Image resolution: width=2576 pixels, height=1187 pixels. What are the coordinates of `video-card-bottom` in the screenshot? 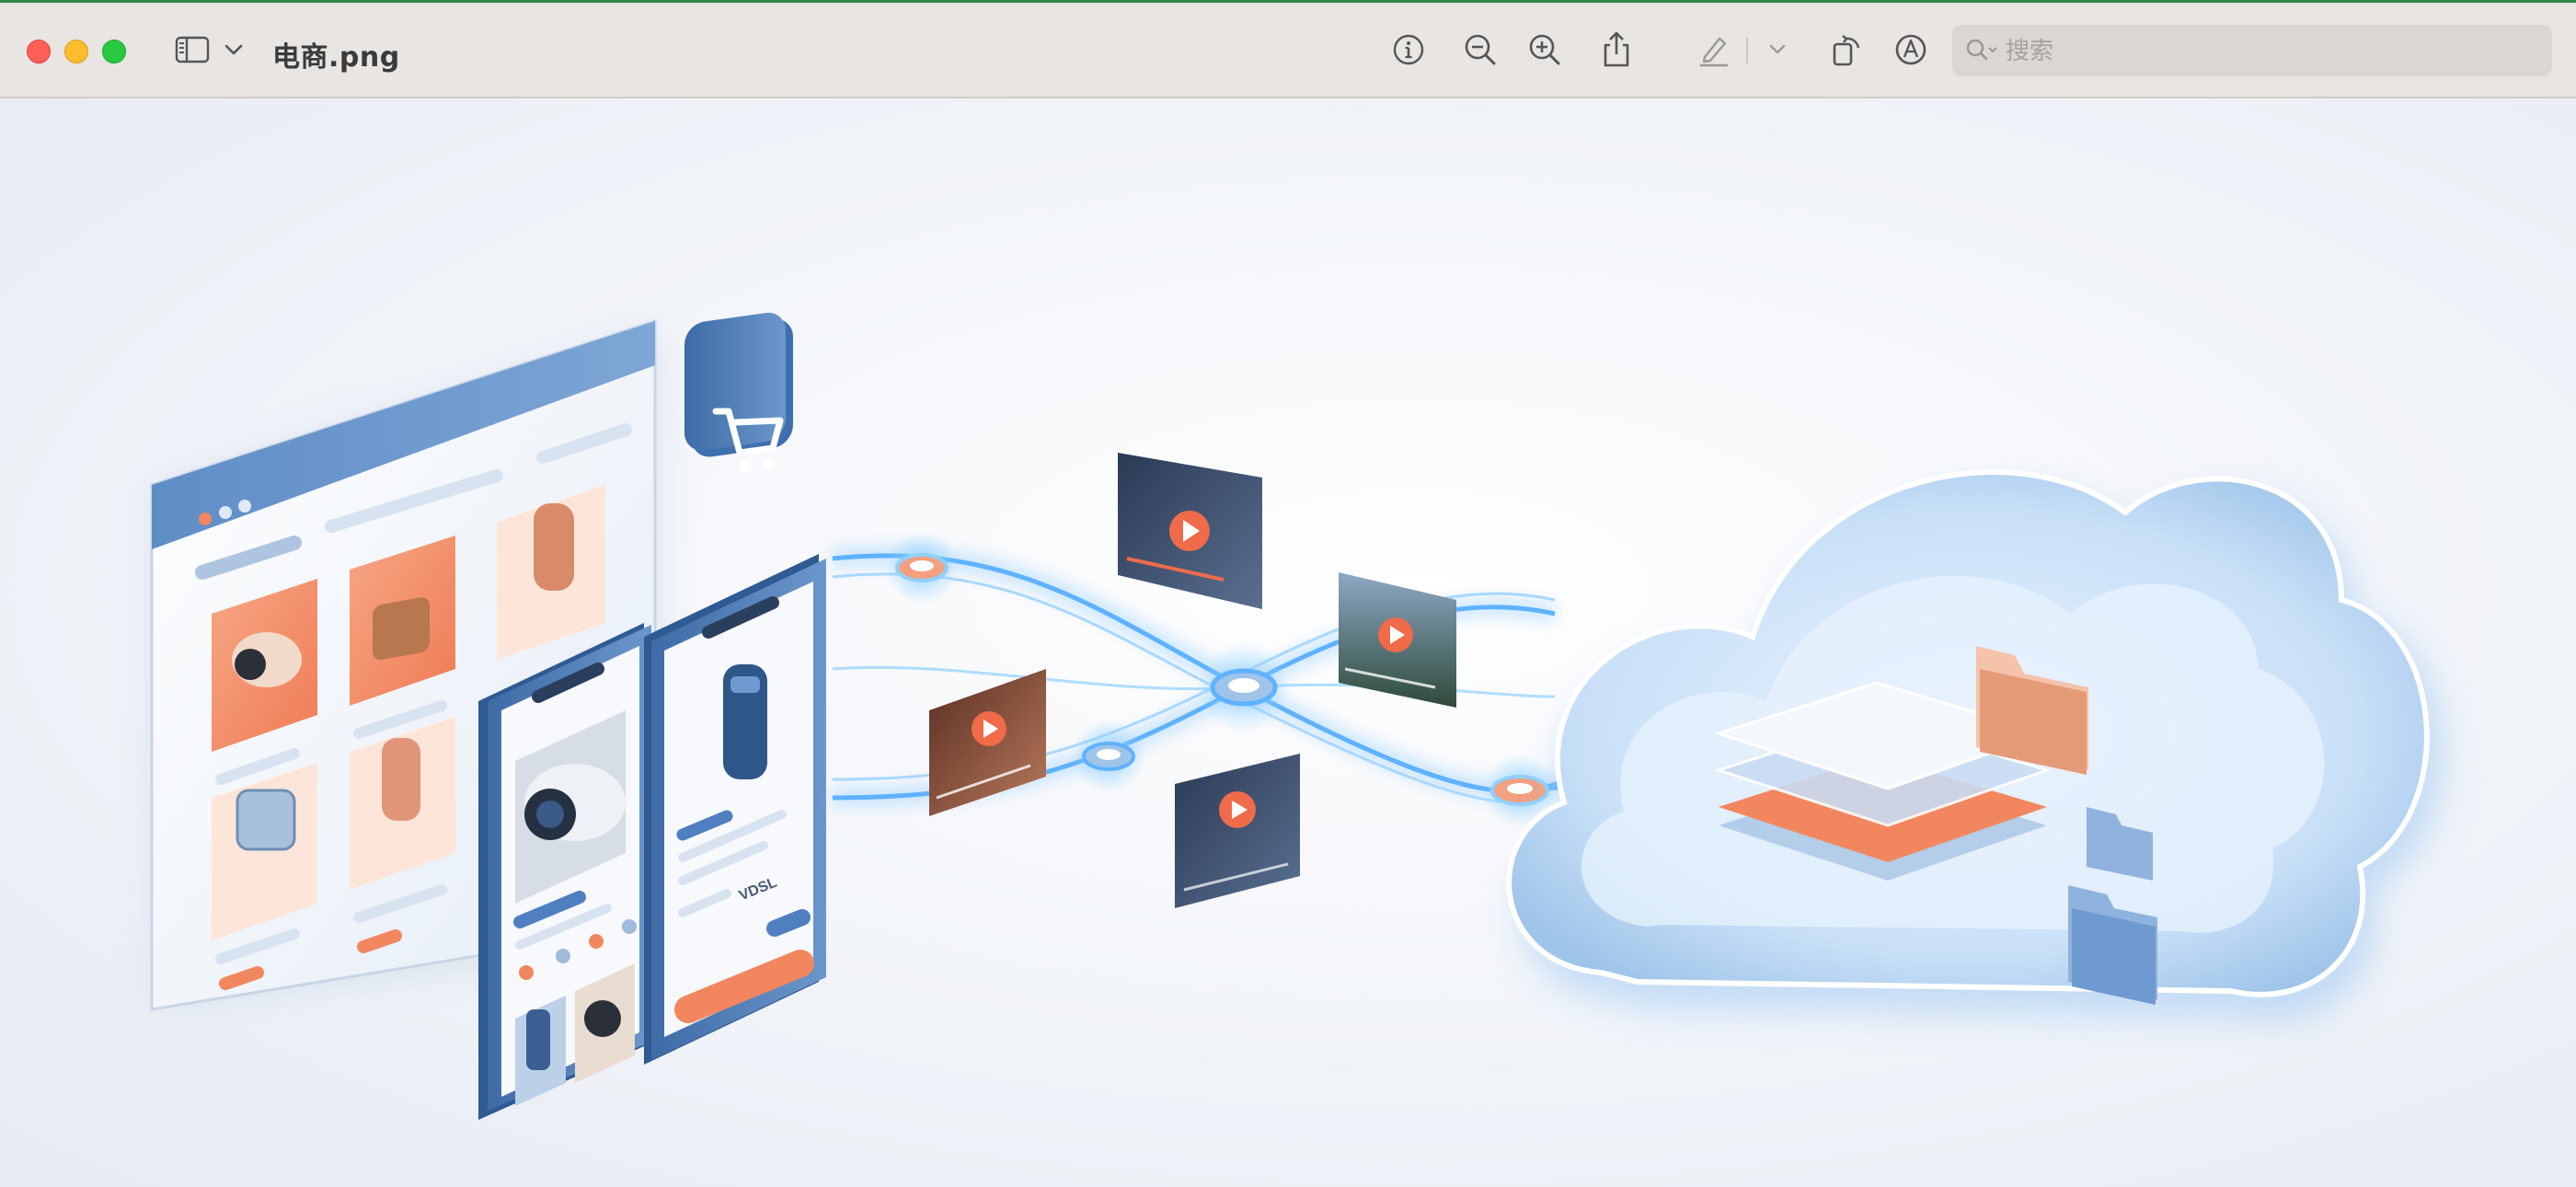 It's located at (1237, 831).